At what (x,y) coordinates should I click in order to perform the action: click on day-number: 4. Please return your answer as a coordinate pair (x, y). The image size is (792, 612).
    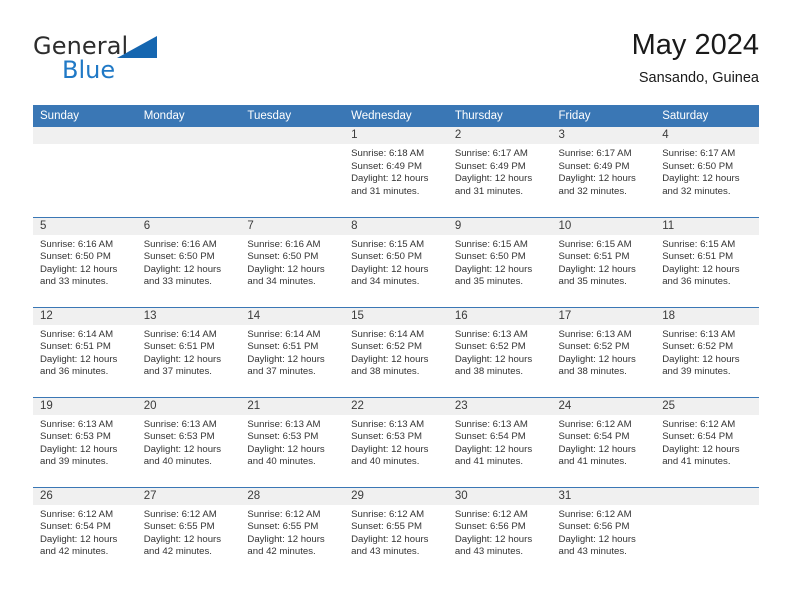
    Looking at the image, I should click on (707, 135).